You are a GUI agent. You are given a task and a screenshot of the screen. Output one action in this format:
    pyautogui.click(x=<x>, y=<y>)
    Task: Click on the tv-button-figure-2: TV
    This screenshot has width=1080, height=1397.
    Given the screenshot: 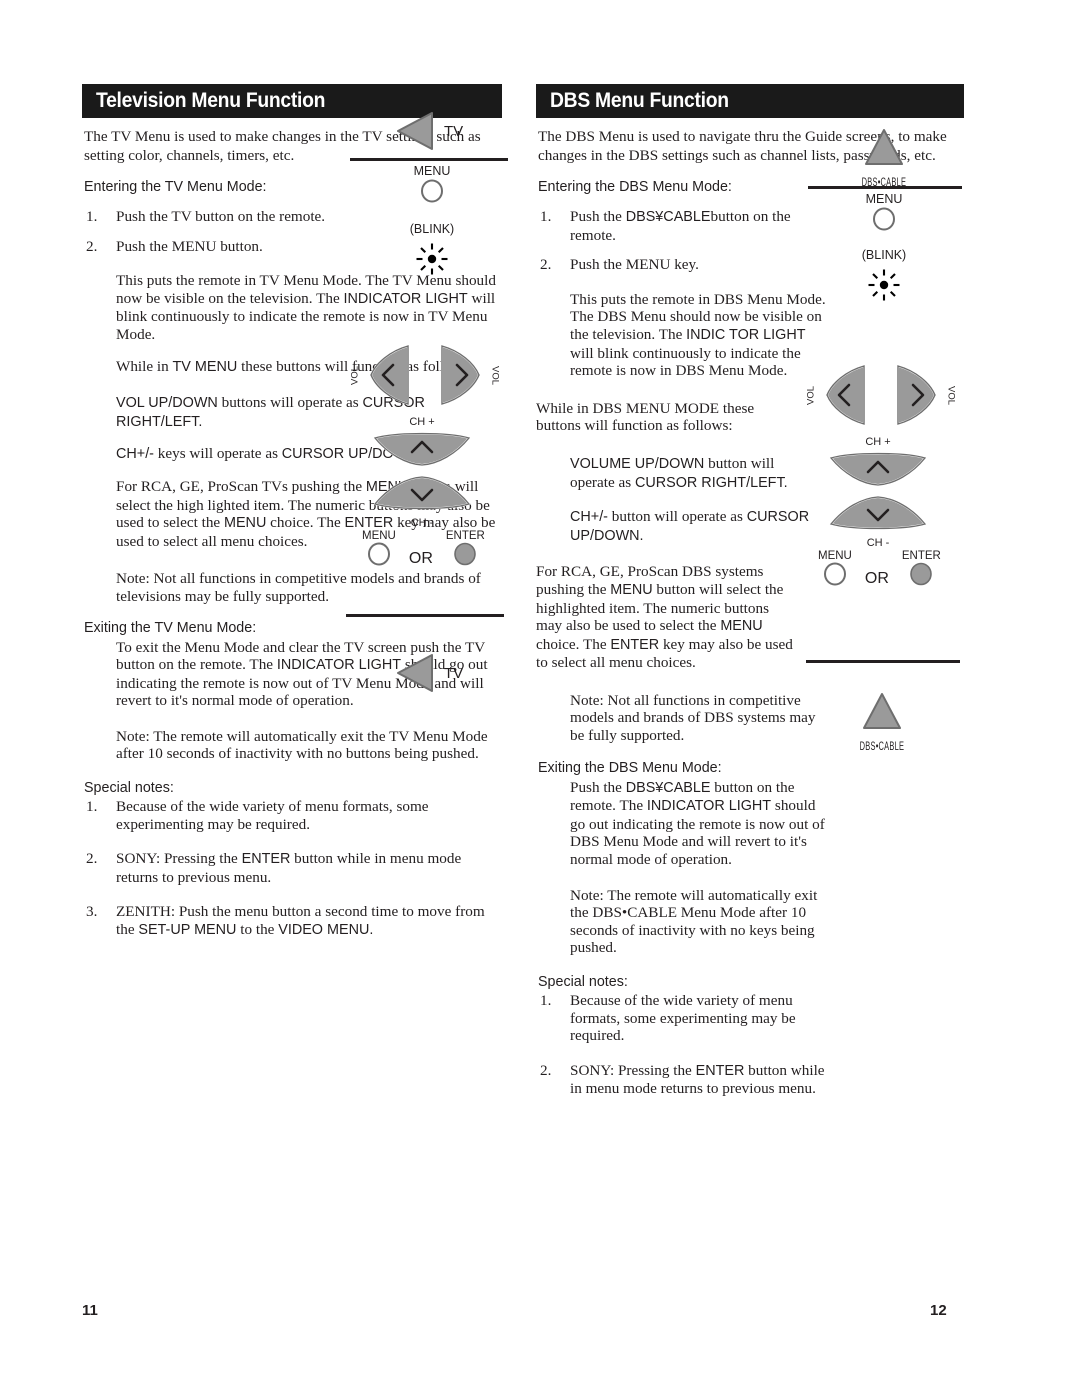 What is the action you would take?
    pyautogui.click(x=427, y=673)
    